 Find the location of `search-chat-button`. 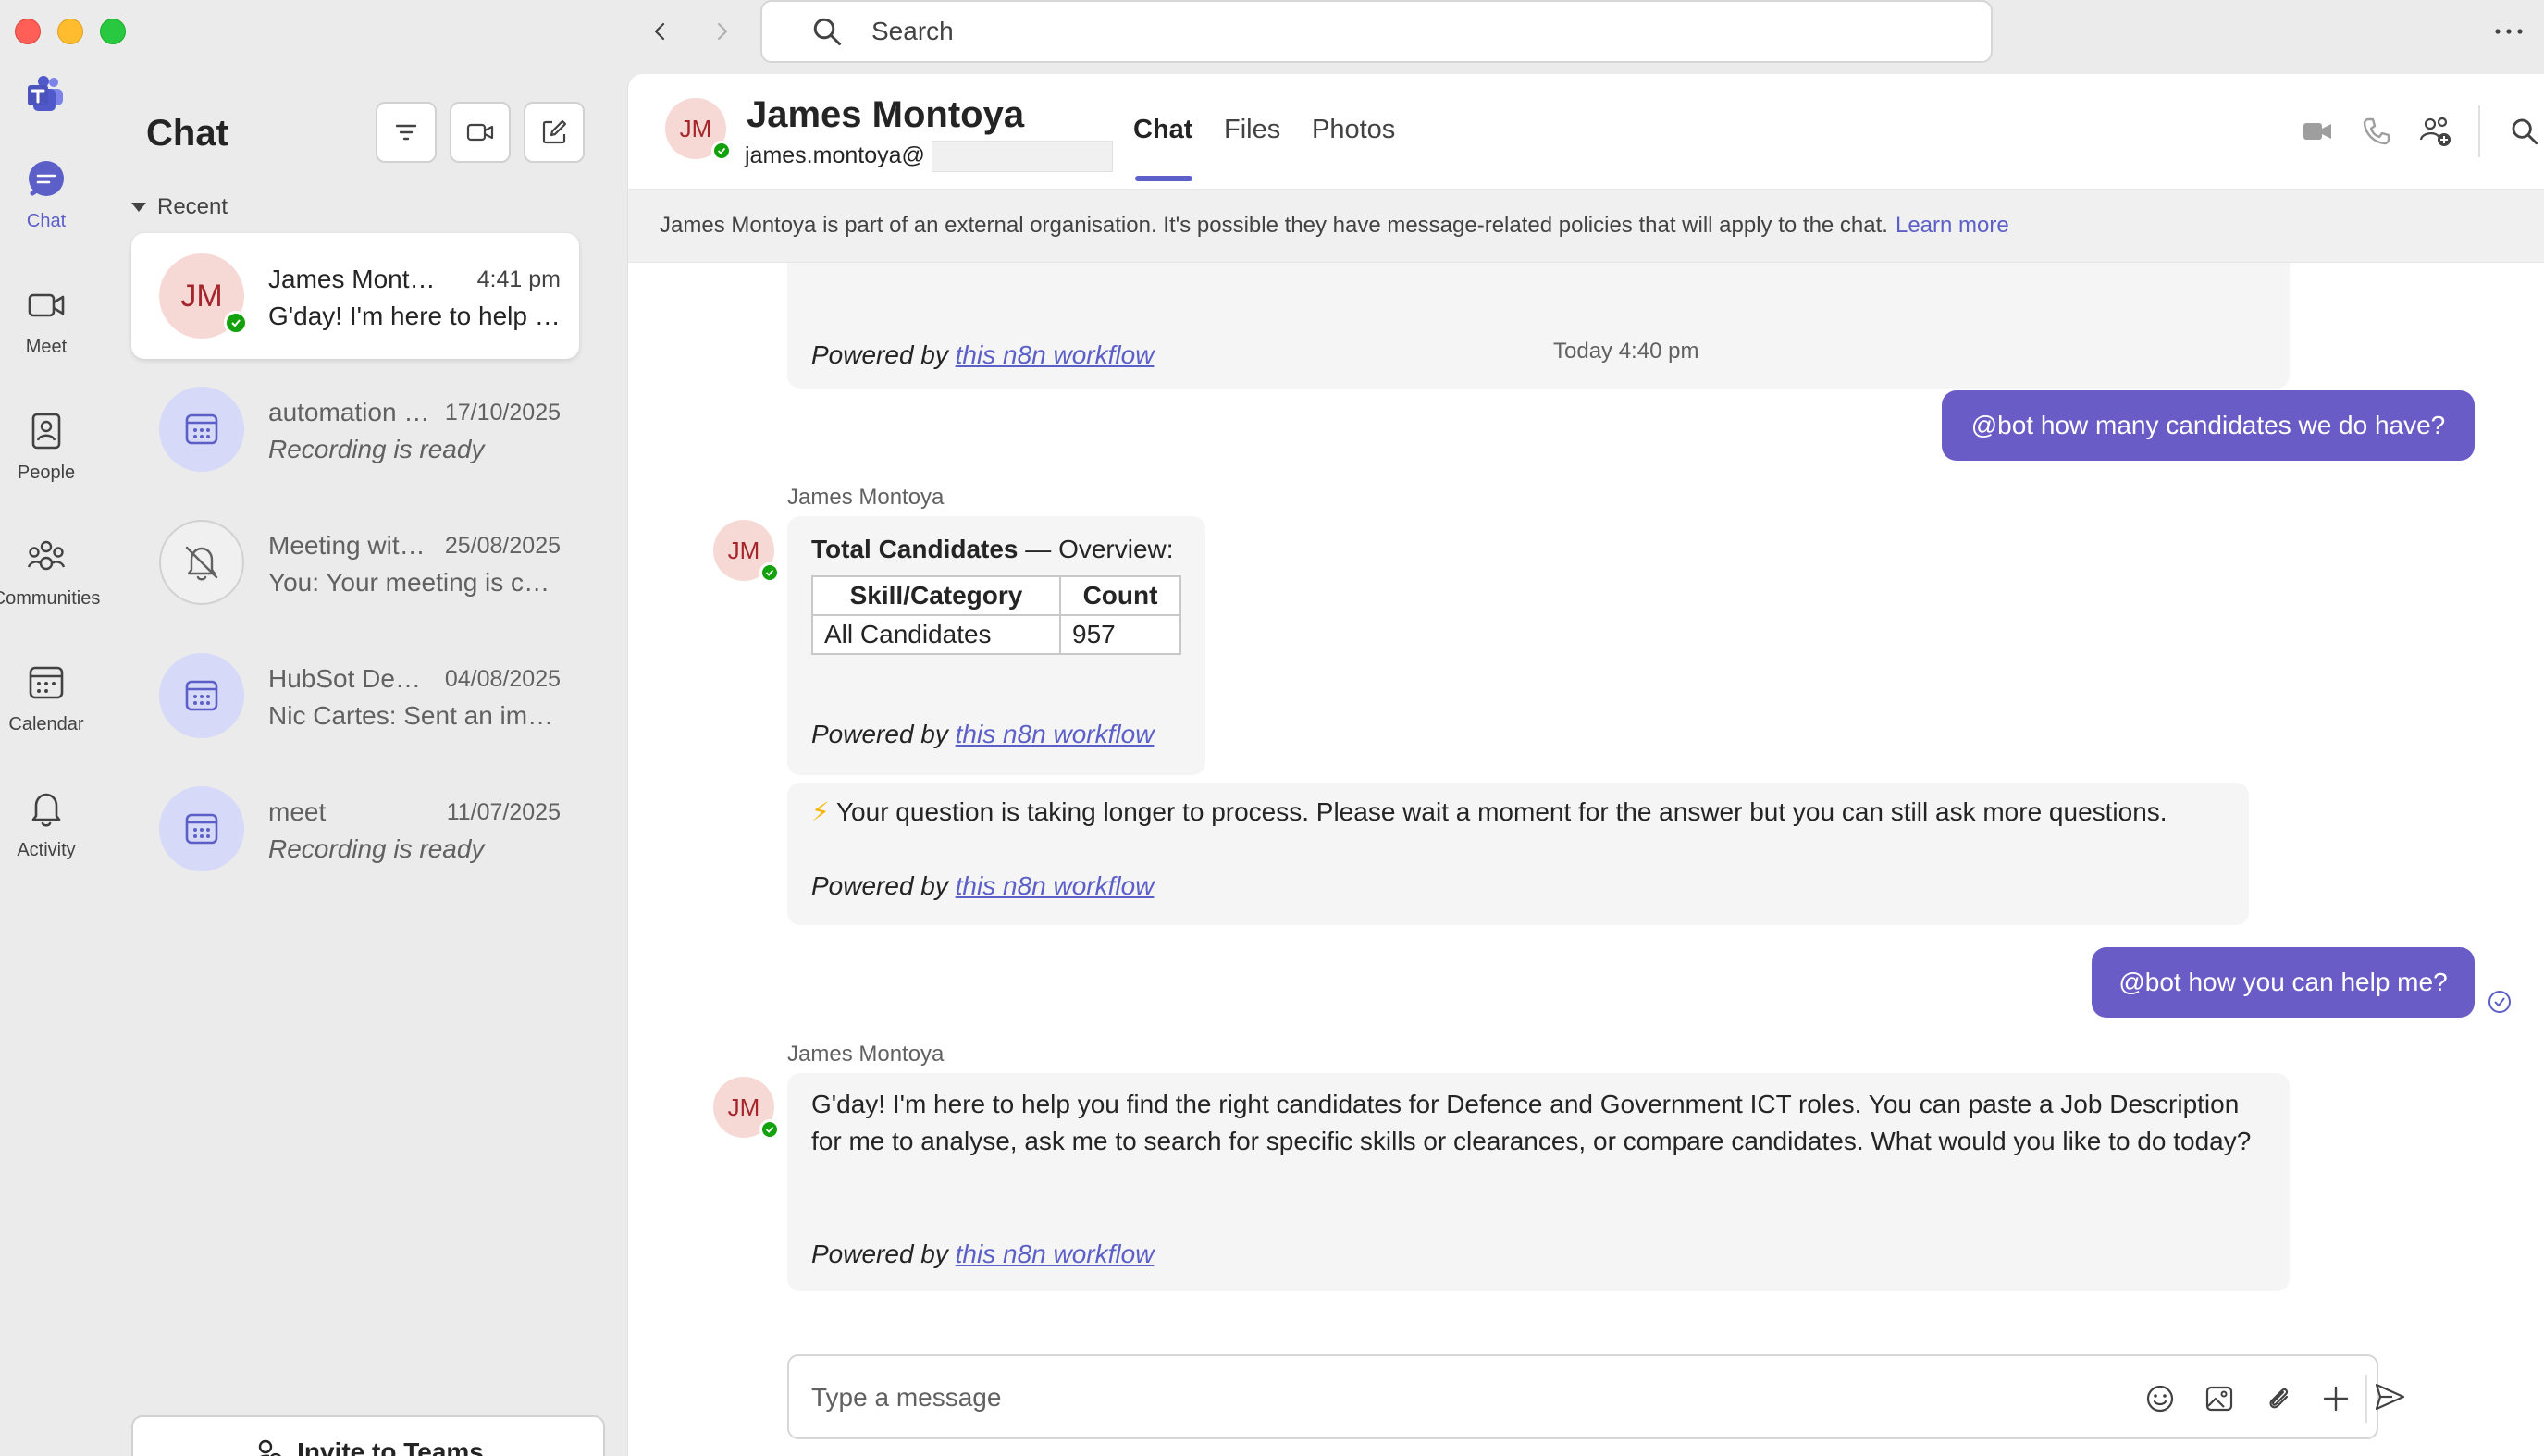

search-chat-button is located at coordinates (2524, 131).